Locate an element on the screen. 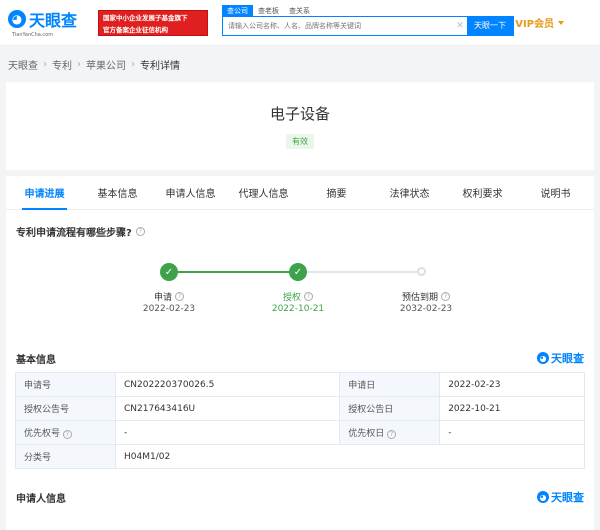  field-label: 申请日 is located at coordinates (390, 384).